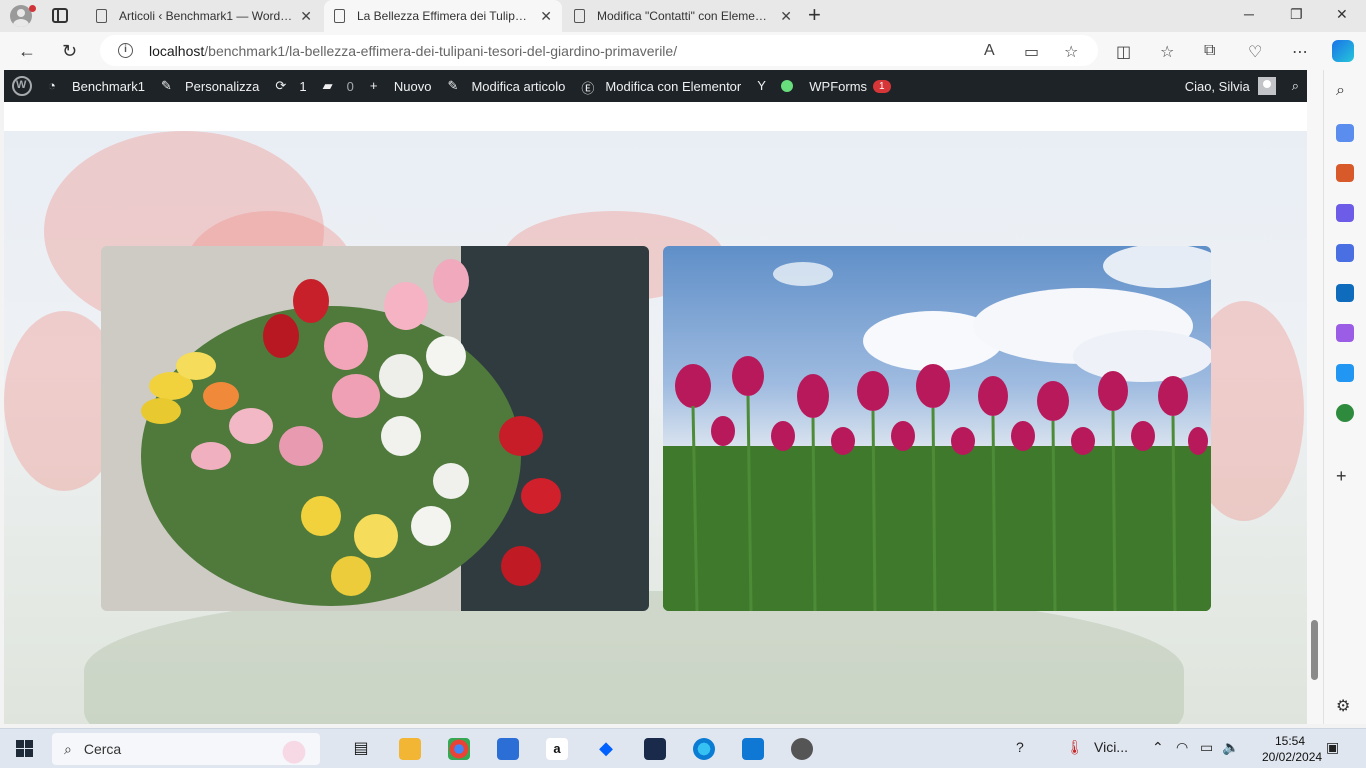 Image resolution: width=1366 pixels, height=768 pixels. Describe the element at coordinates (1345, 173) in the screenshot. I see `sidebar-tools-icon` at that location.